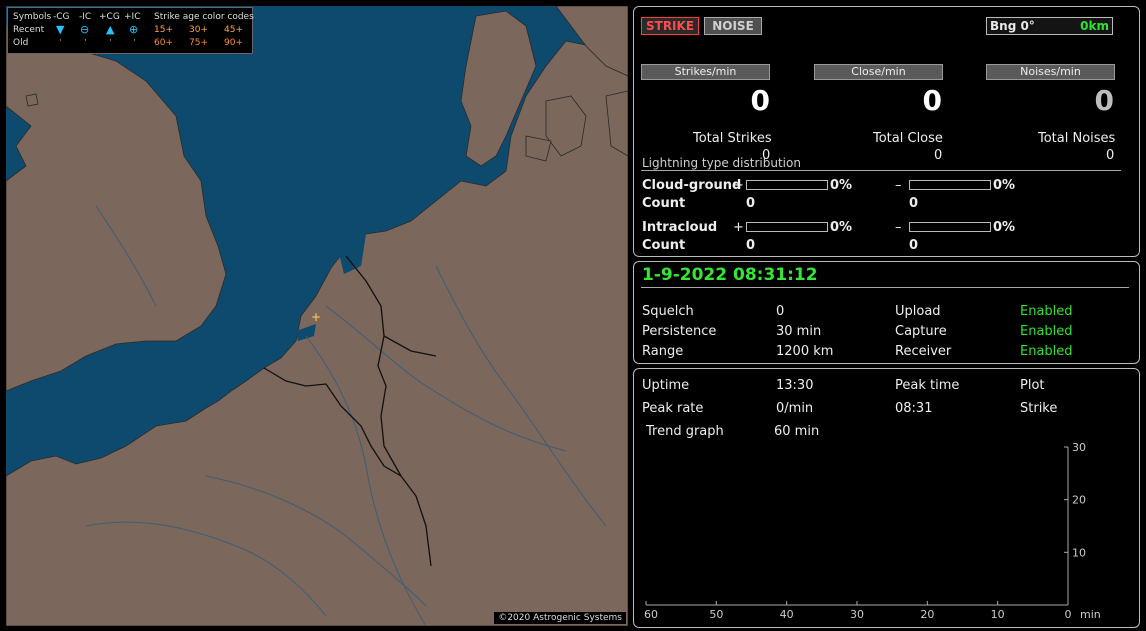 The width and height of the screenshot is (1146, 631). I want to click on peak-time-value: 08:31, so click(914, 408).